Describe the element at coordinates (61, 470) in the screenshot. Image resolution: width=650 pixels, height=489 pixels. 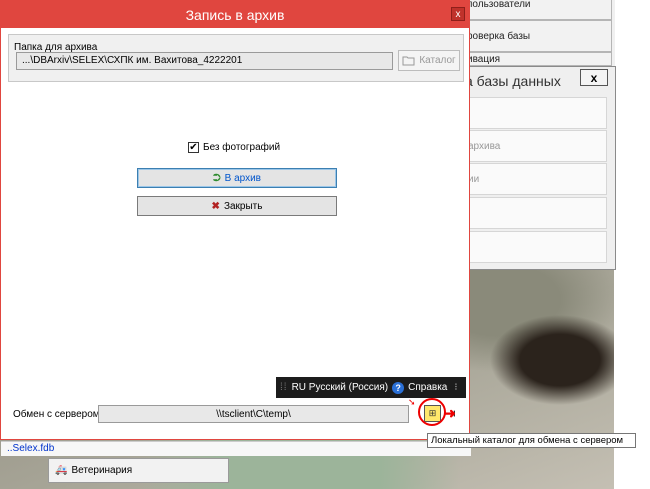
I see `vet-car-icon: 🚑` at that location.